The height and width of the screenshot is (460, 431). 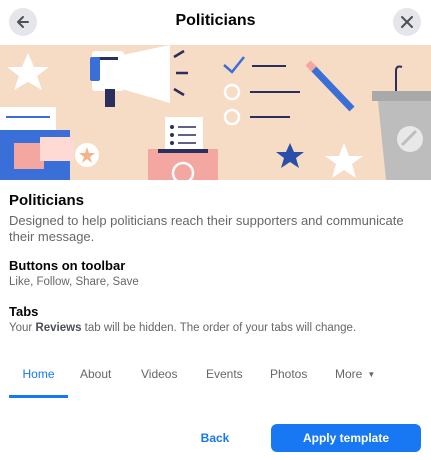 What do you see at coordinates (215, 438) in the screenshot?
I see `back-link-button: Back` at bounding box center [215, 438].